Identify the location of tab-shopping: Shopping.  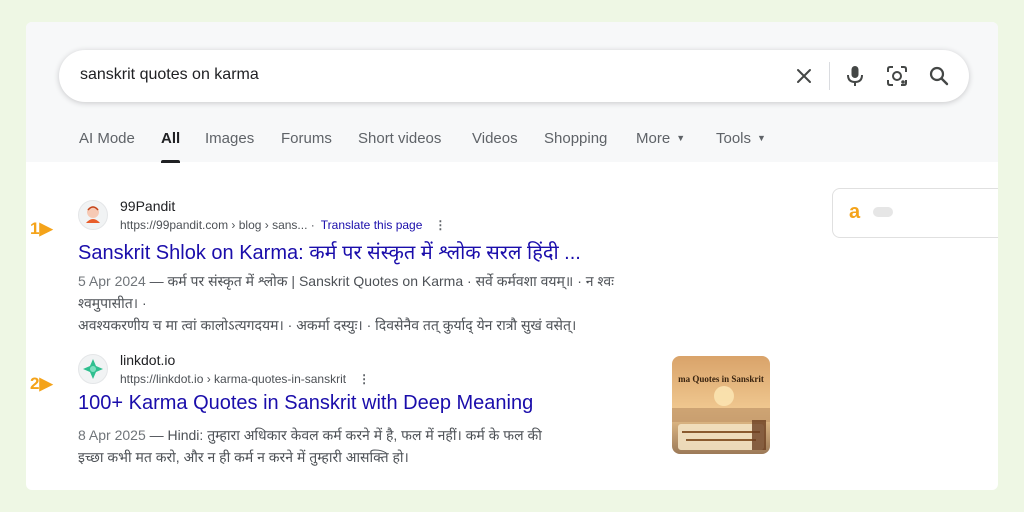
(575, 138).